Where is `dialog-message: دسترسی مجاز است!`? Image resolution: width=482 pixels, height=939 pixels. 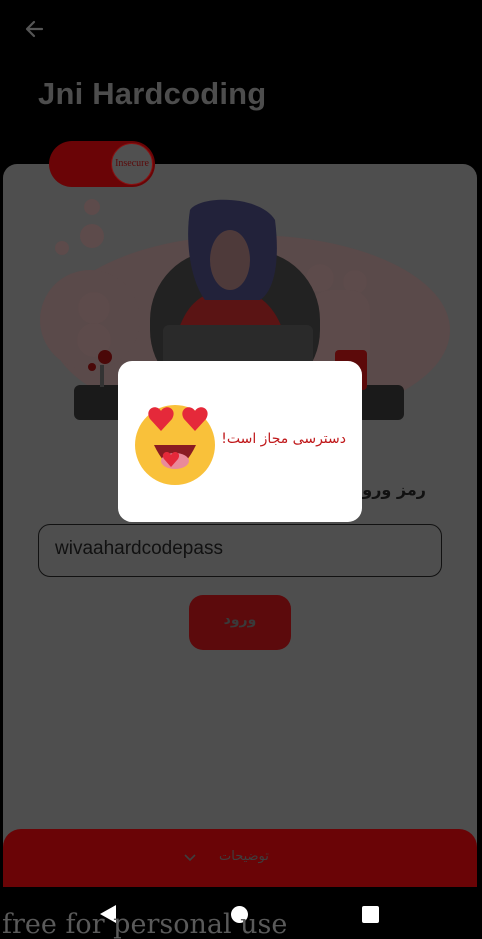
dialog-message: دسترسی مجاز است! is located at coordinates (283, 439).